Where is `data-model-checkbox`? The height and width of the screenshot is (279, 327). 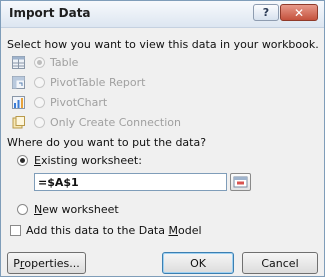
data-model-checkbox is located at coordinates (15, 230).